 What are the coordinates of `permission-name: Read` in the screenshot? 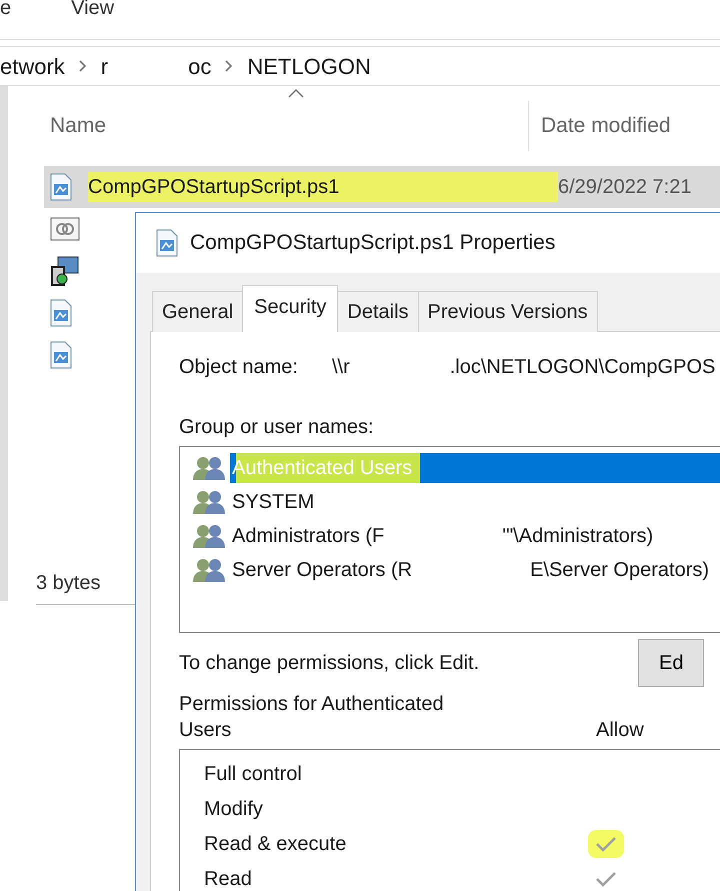 It's located at (228, 878).